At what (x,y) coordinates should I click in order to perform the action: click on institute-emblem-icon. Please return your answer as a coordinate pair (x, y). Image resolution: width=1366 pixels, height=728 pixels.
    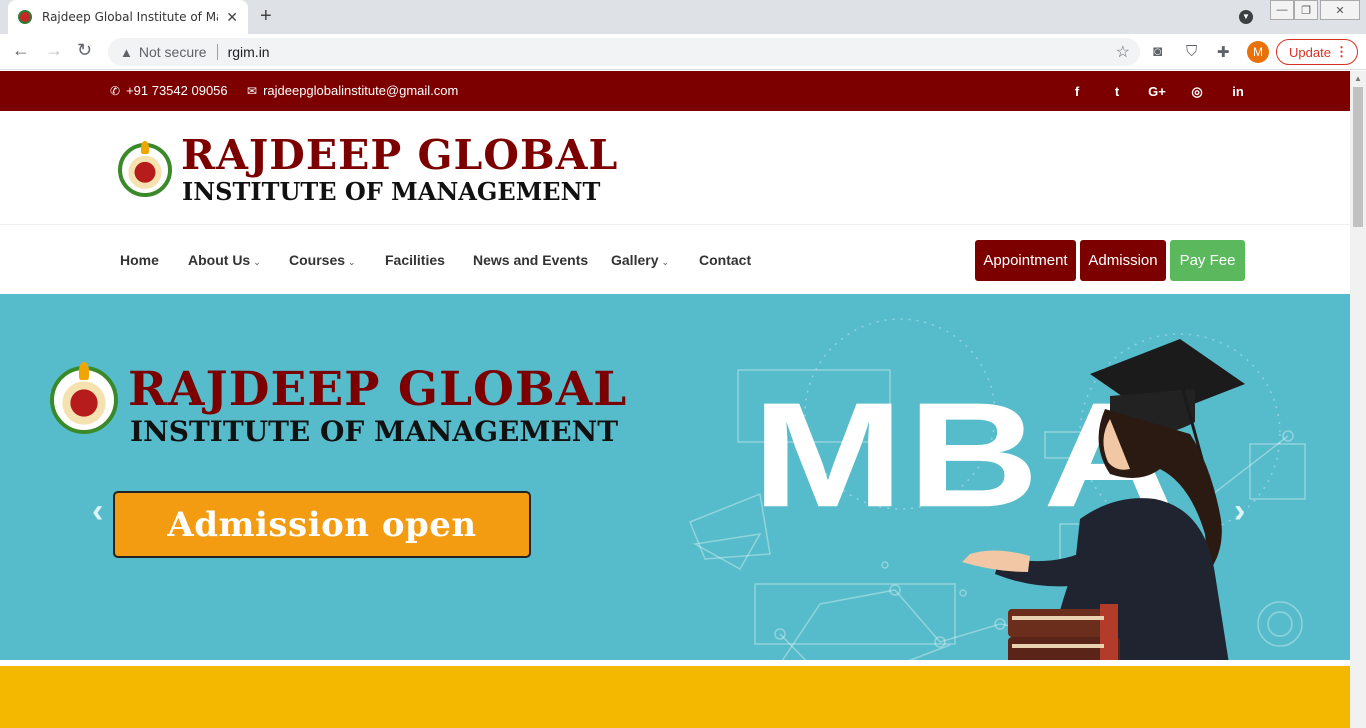
    Looking at the image, I should click on (145, 168).